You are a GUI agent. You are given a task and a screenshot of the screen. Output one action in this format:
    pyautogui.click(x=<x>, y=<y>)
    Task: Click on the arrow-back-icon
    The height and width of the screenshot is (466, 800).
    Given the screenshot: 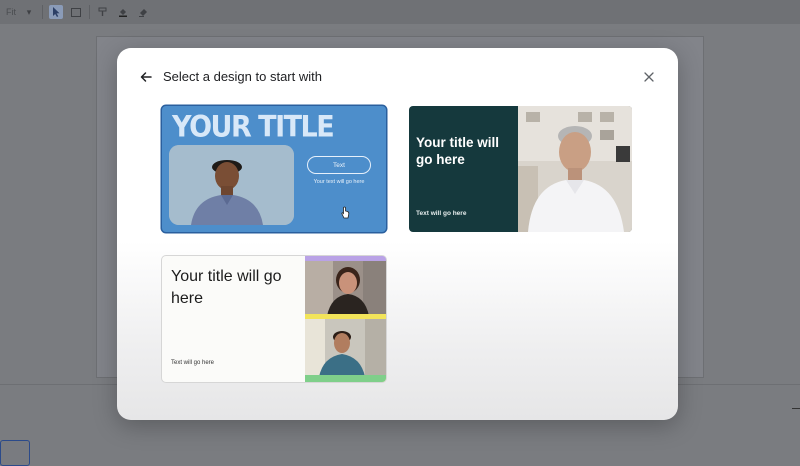 What is the action you would take?
    pyautogui.click(x=146, y=77)
    